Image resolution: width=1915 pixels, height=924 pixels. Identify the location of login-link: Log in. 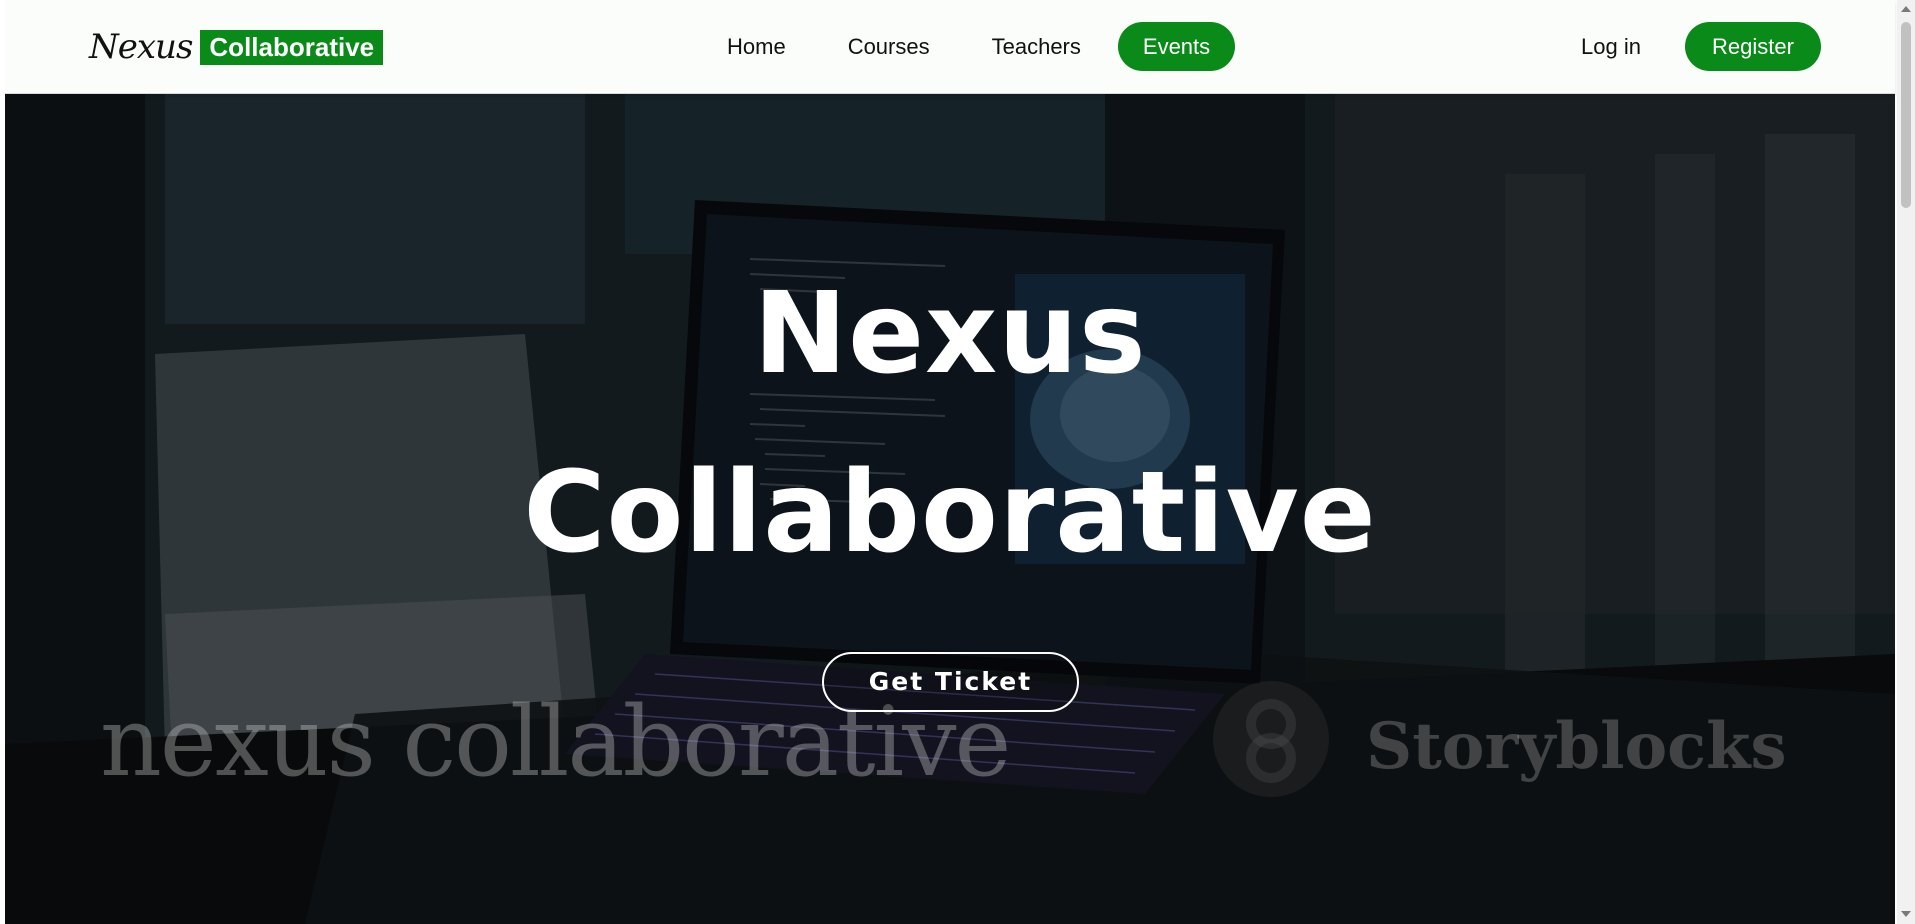
(1611, 46).